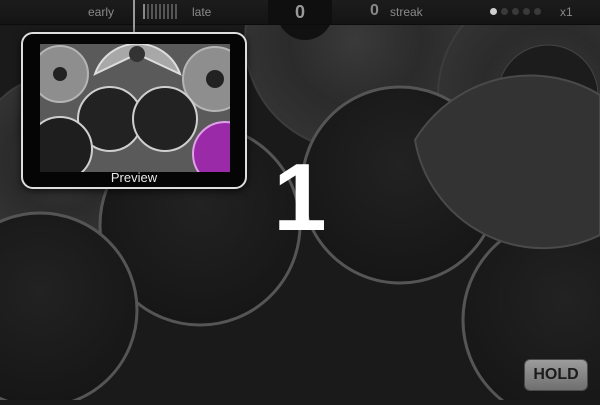 This screenshot has width=600, height=405. I want to click on score-display: 0, so click(300, 12).